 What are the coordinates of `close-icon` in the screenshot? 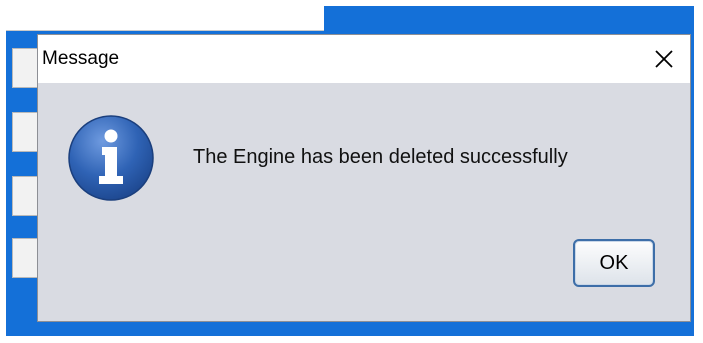 It's located at (664, 59).